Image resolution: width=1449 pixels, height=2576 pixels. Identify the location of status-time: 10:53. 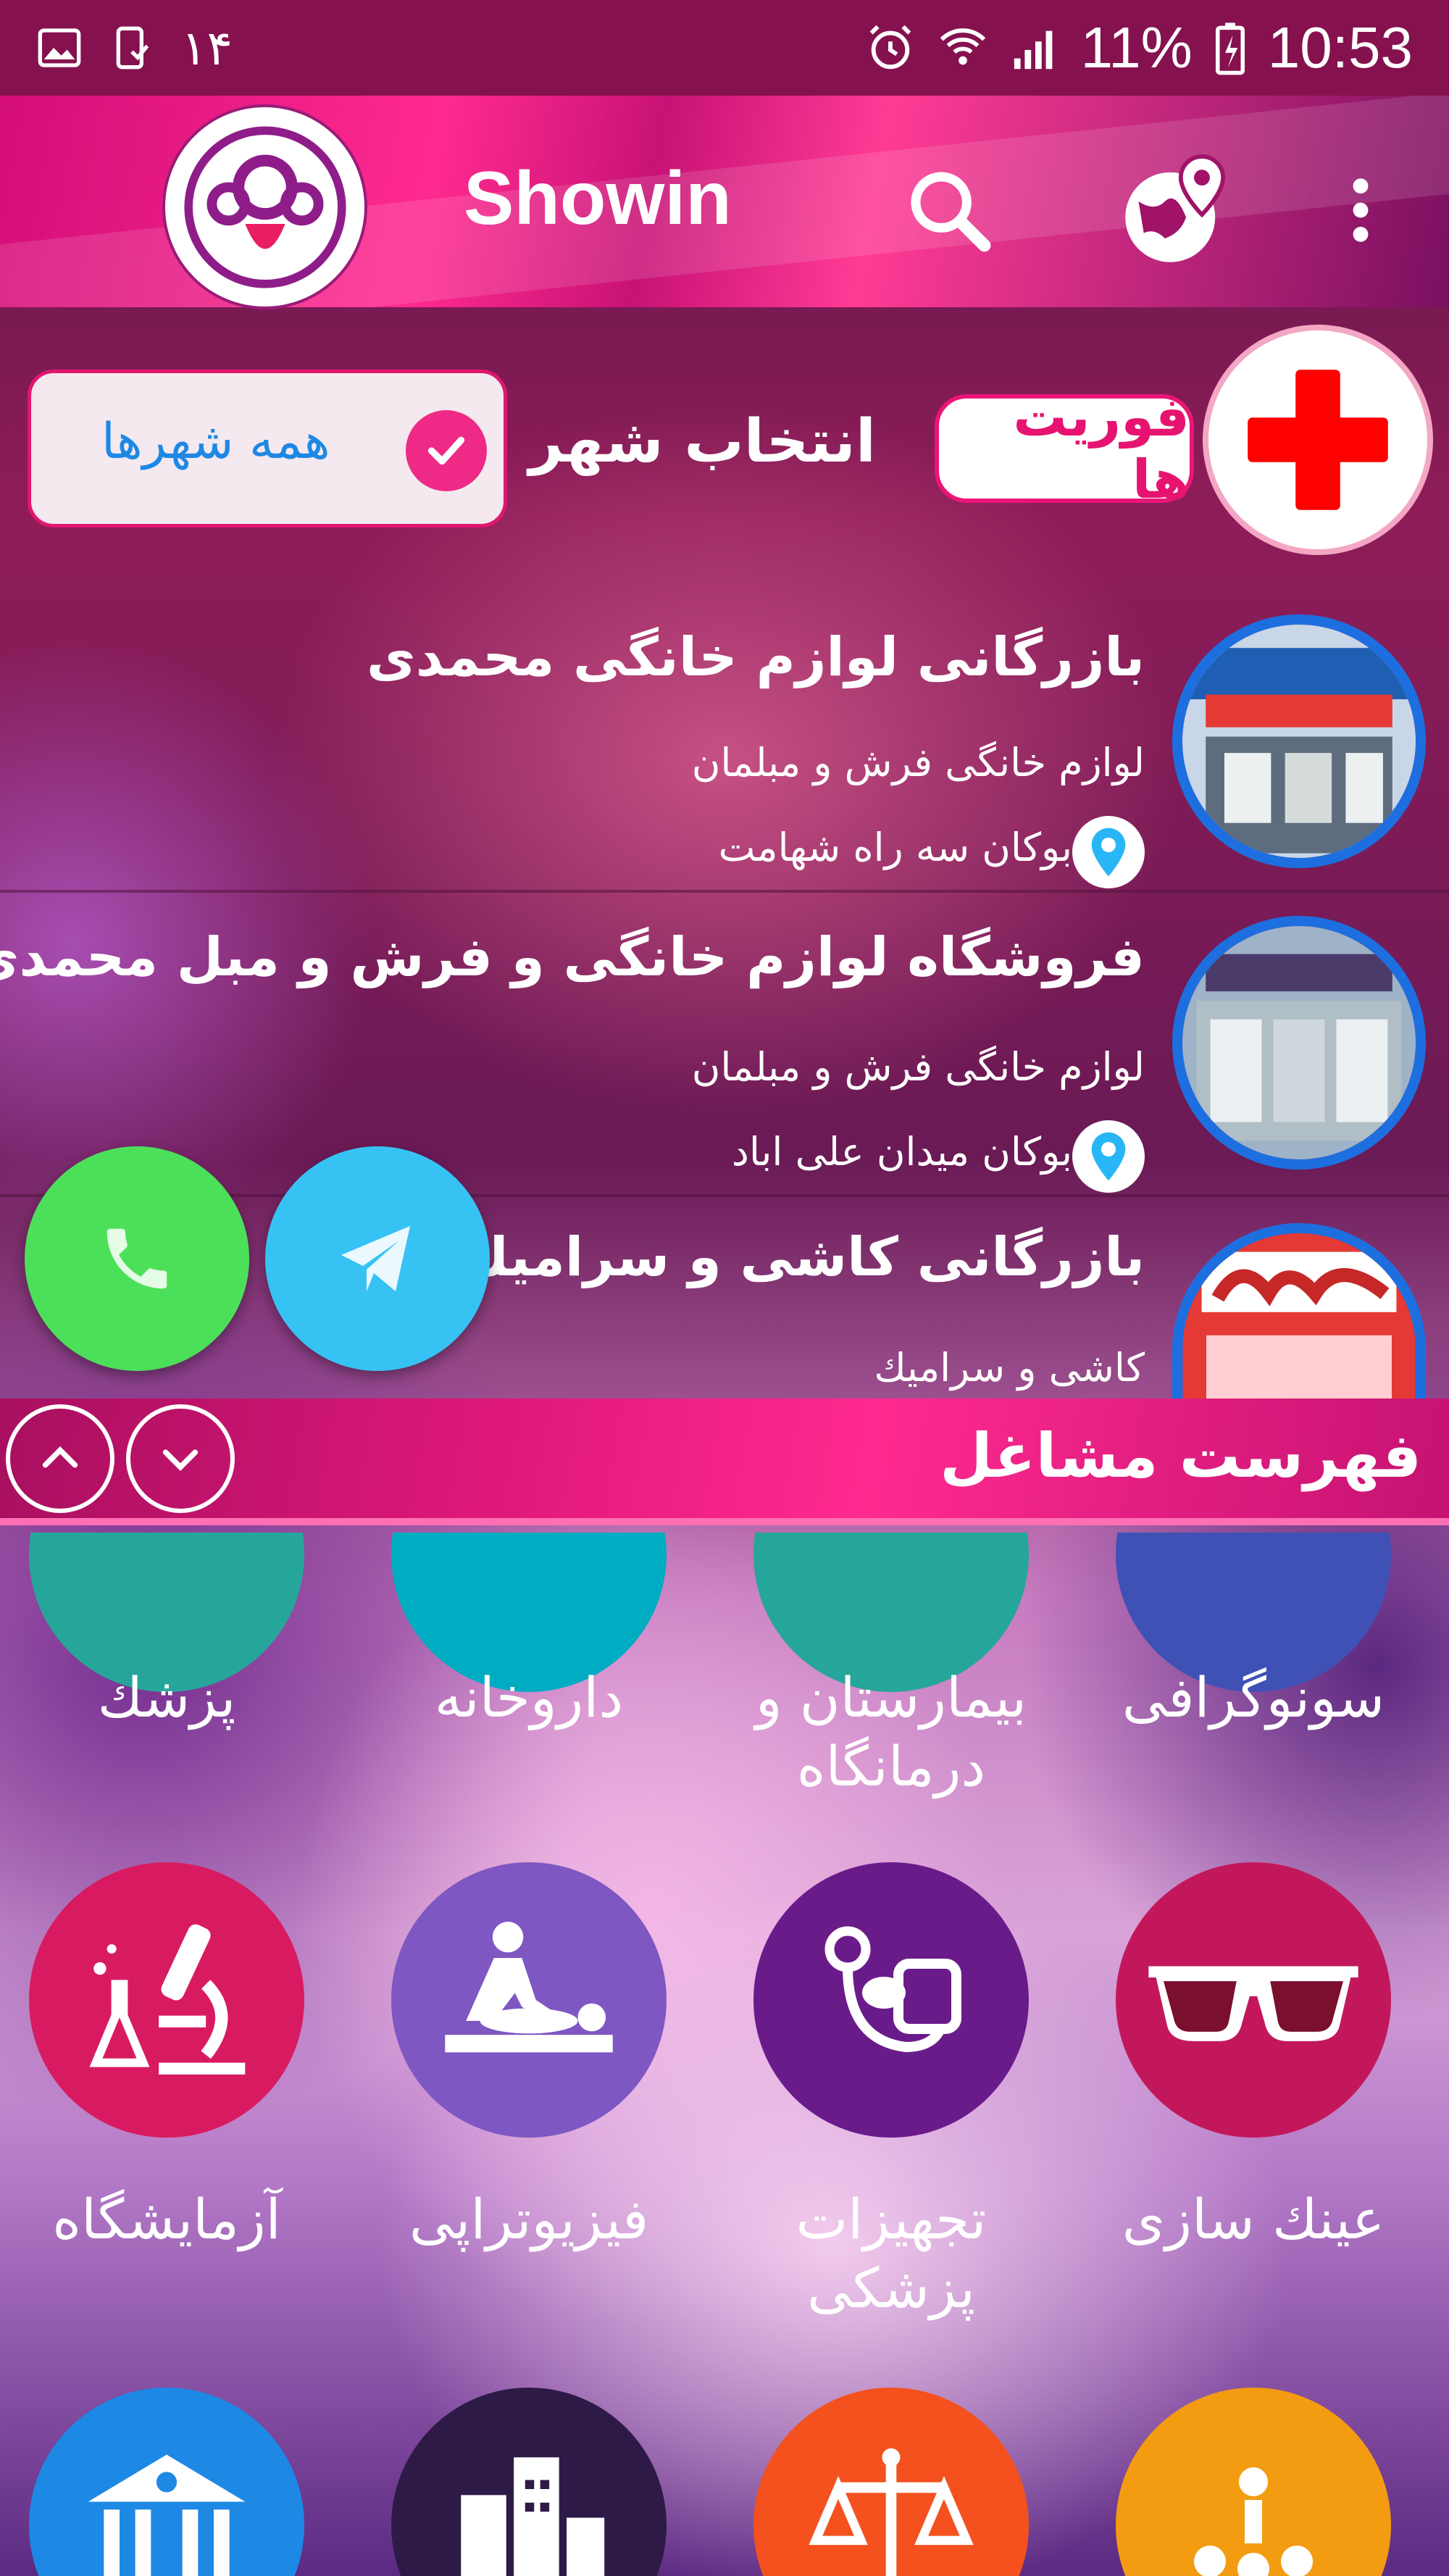
(1340, 47).